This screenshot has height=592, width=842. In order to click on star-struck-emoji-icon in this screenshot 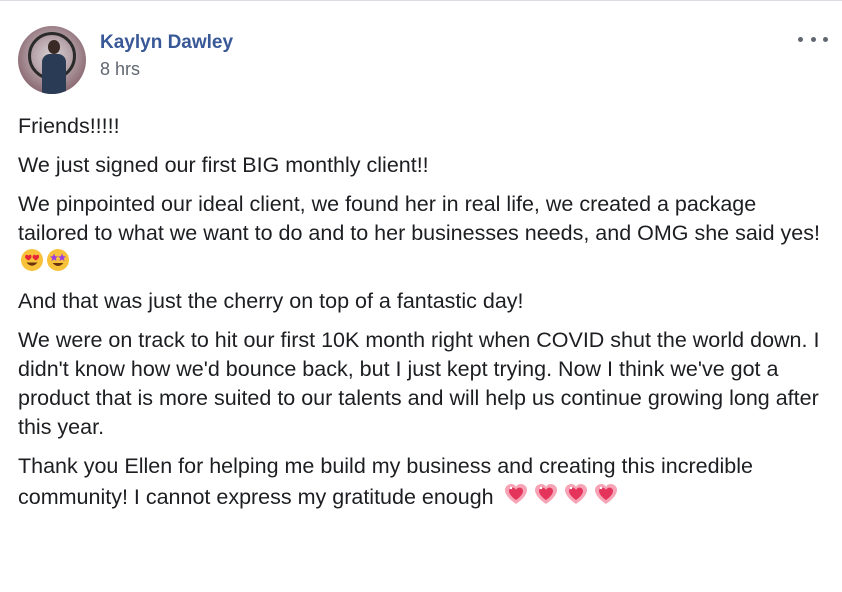, I will do `click(58, 260)`.